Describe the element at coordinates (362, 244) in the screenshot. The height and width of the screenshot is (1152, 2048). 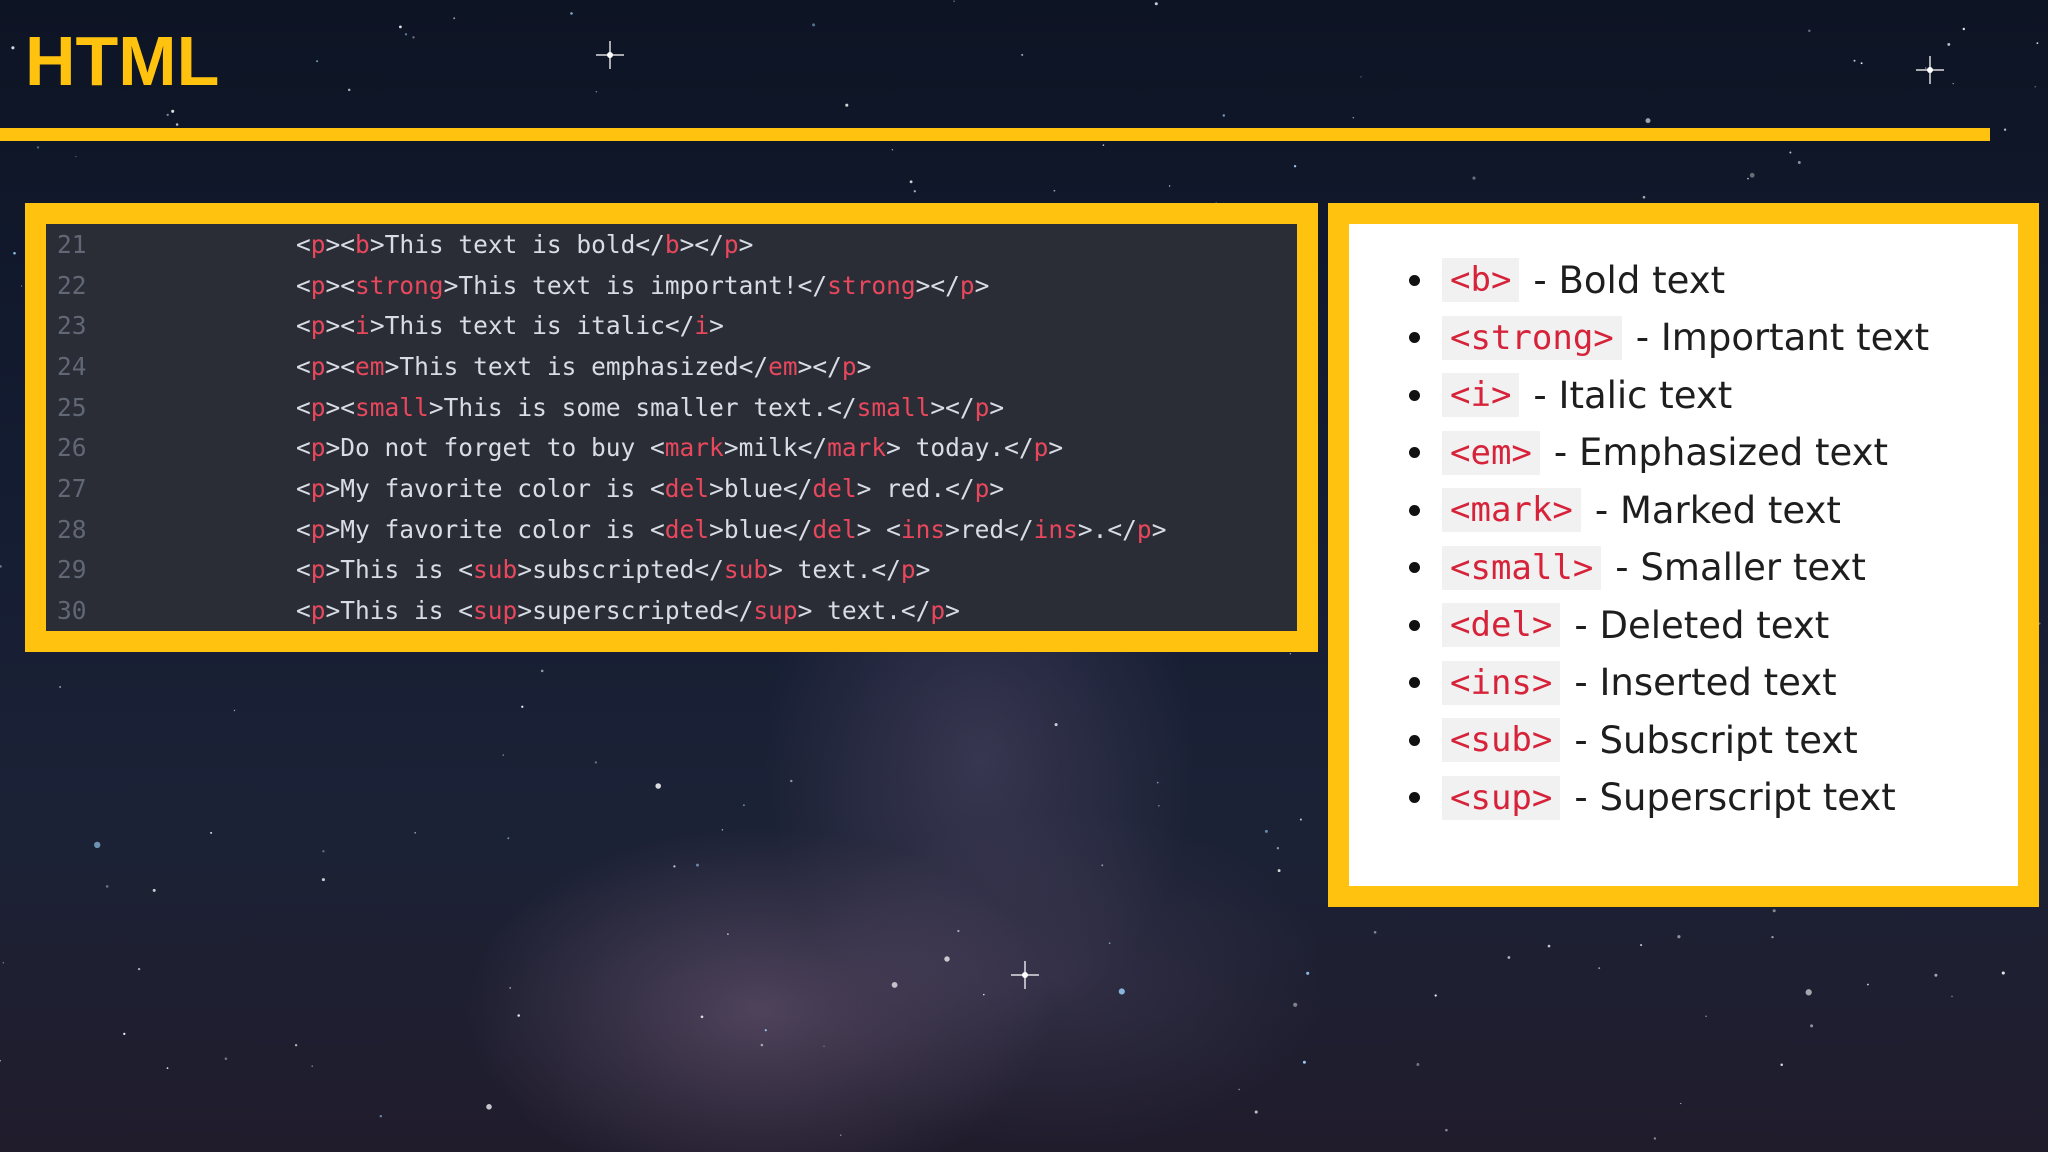
I see `code-tag-name: b` at that location.